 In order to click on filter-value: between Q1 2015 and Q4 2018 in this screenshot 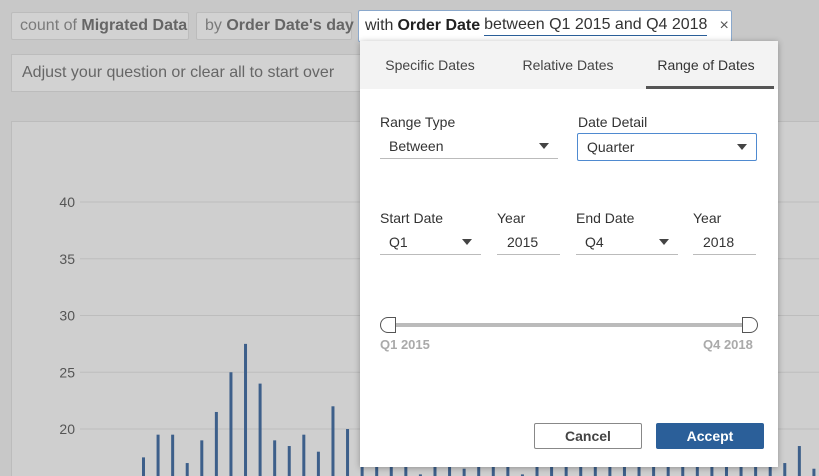, I will do `click(596, 26)`.